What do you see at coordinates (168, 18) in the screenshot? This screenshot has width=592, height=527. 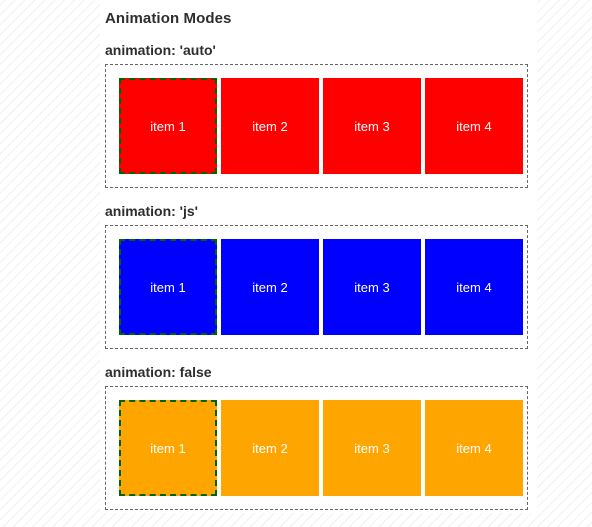 I see `page-title: Animation Modes` at bounding box center [168, 18].